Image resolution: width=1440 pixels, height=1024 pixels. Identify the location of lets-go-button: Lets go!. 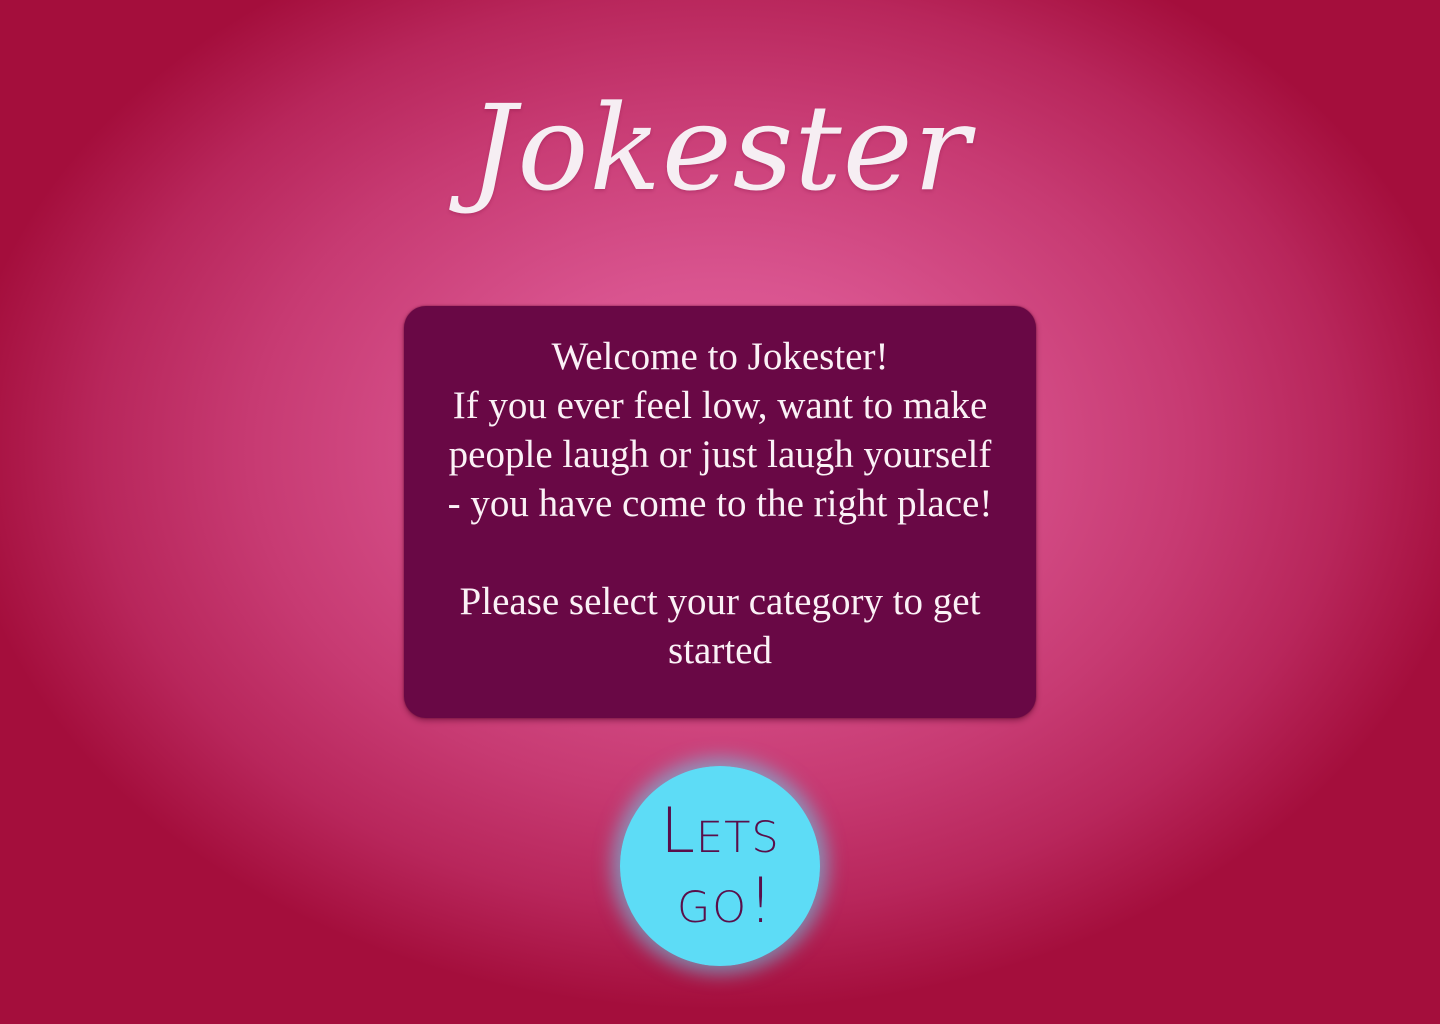
(720, 866).